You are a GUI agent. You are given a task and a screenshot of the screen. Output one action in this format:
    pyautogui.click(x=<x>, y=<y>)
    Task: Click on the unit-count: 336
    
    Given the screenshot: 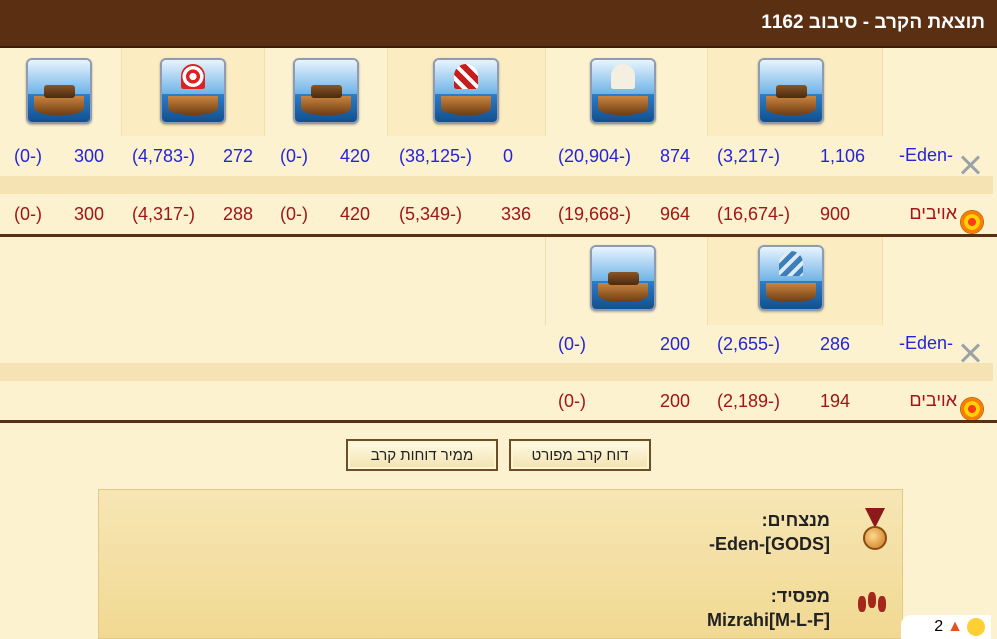 What is the action you would take?
    pyautogui.click(x=516, y=214)
    